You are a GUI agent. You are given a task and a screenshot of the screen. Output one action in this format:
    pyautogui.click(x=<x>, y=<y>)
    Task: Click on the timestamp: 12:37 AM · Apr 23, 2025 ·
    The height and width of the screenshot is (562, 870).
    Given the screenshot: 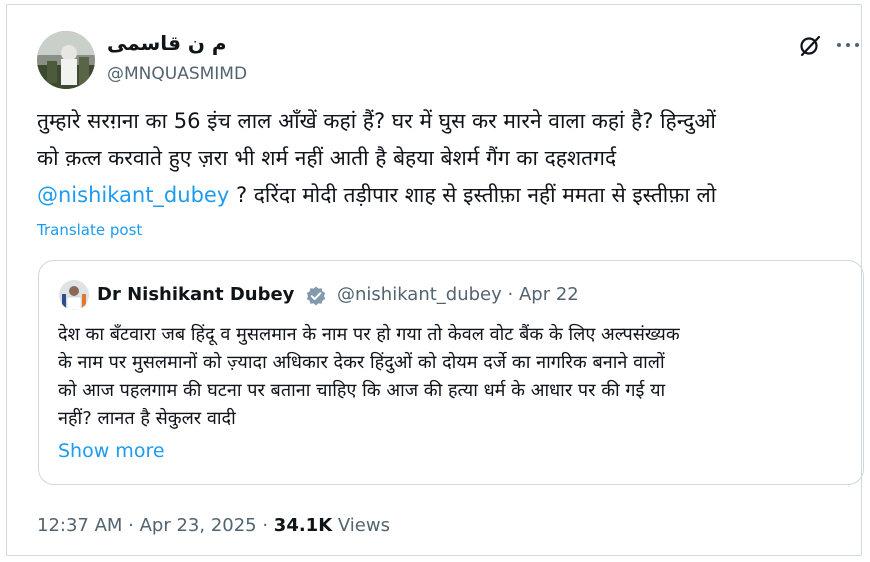 What is the action you would take?
    pyautogui.click(x=155, y=525)
    